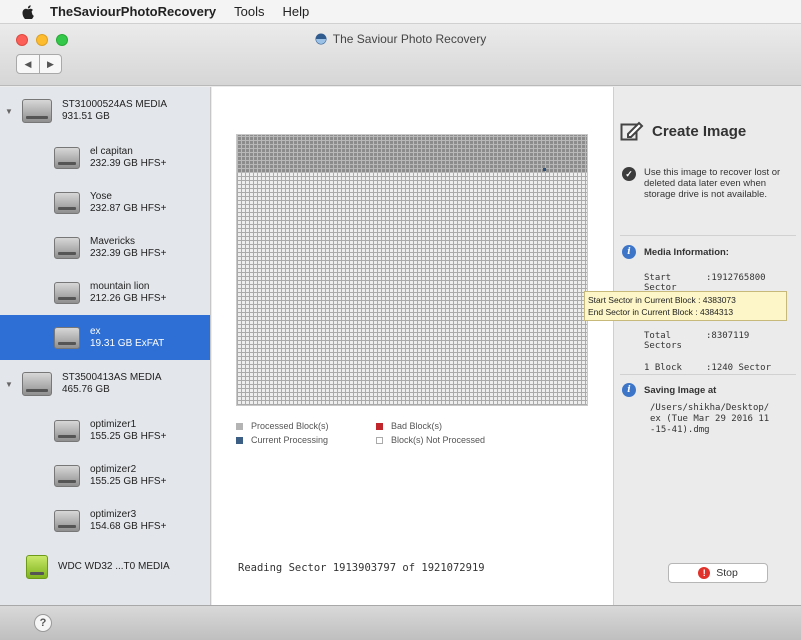  I want to click on stop-button-label: Stop, so click(727, 573).